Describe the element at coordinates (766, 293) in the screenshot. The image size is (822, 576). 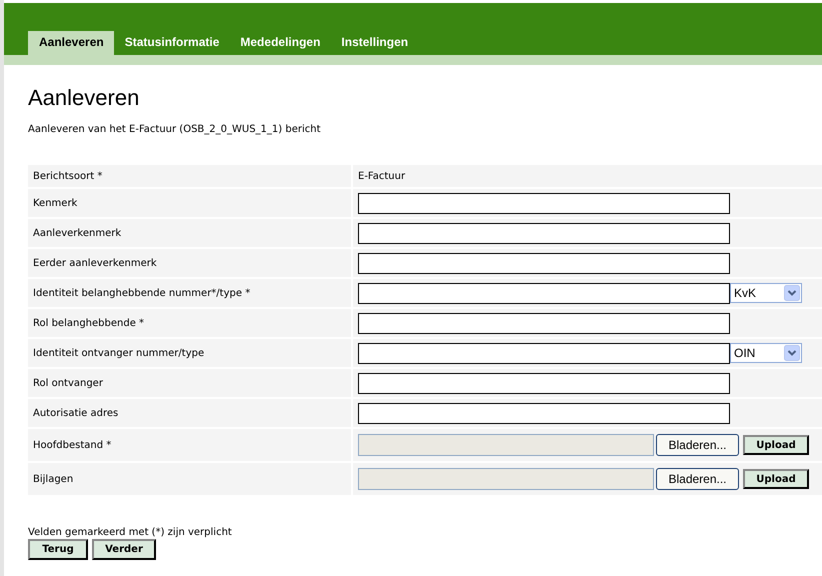
I see `type-dropdown: KvK` at that location.